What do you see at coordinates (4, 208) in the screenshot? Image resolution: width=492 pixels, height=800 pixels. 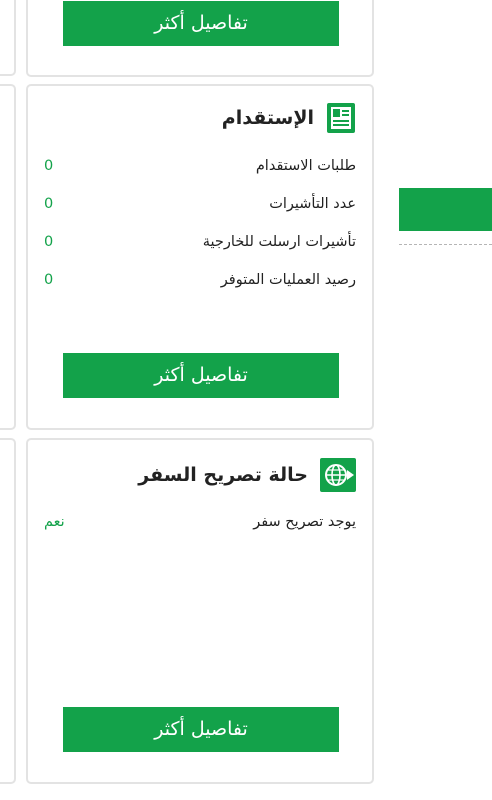 I see `side-text-fragment: ة` at bounding box center [4, 208].